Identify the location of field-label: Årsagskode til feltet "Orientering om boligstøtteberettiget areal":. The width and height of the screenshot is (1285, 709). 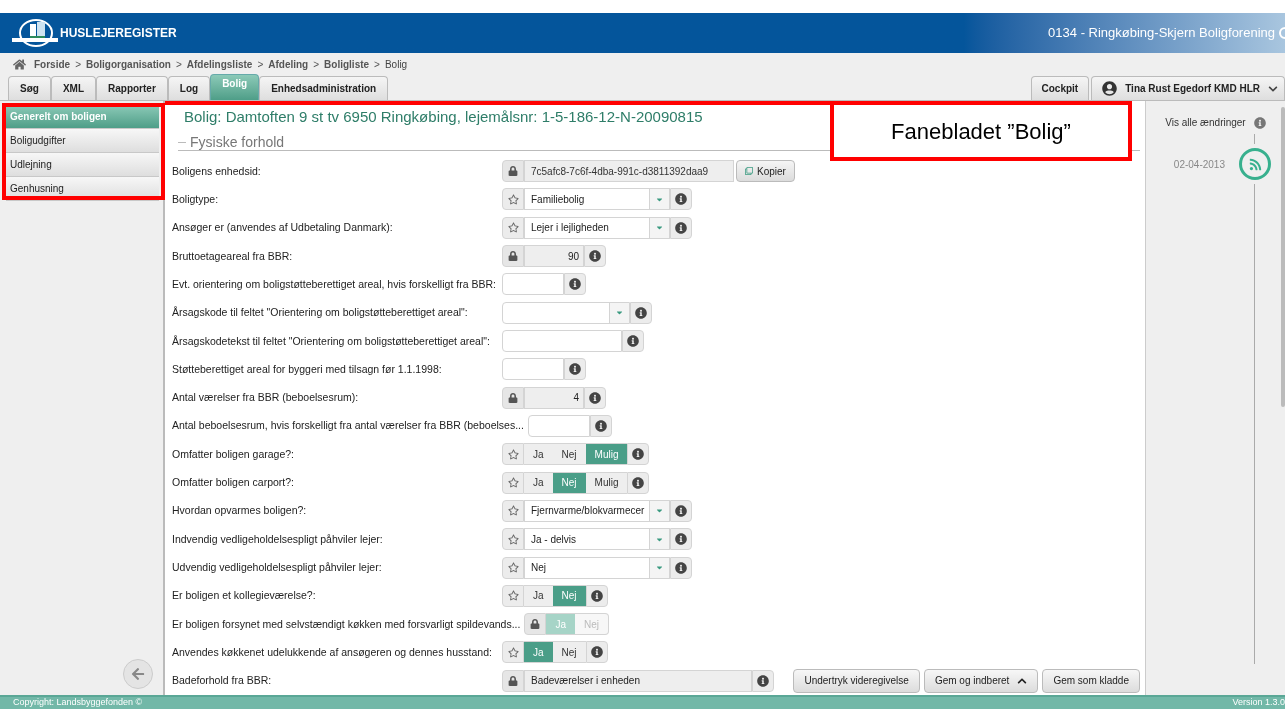
(320, 313).